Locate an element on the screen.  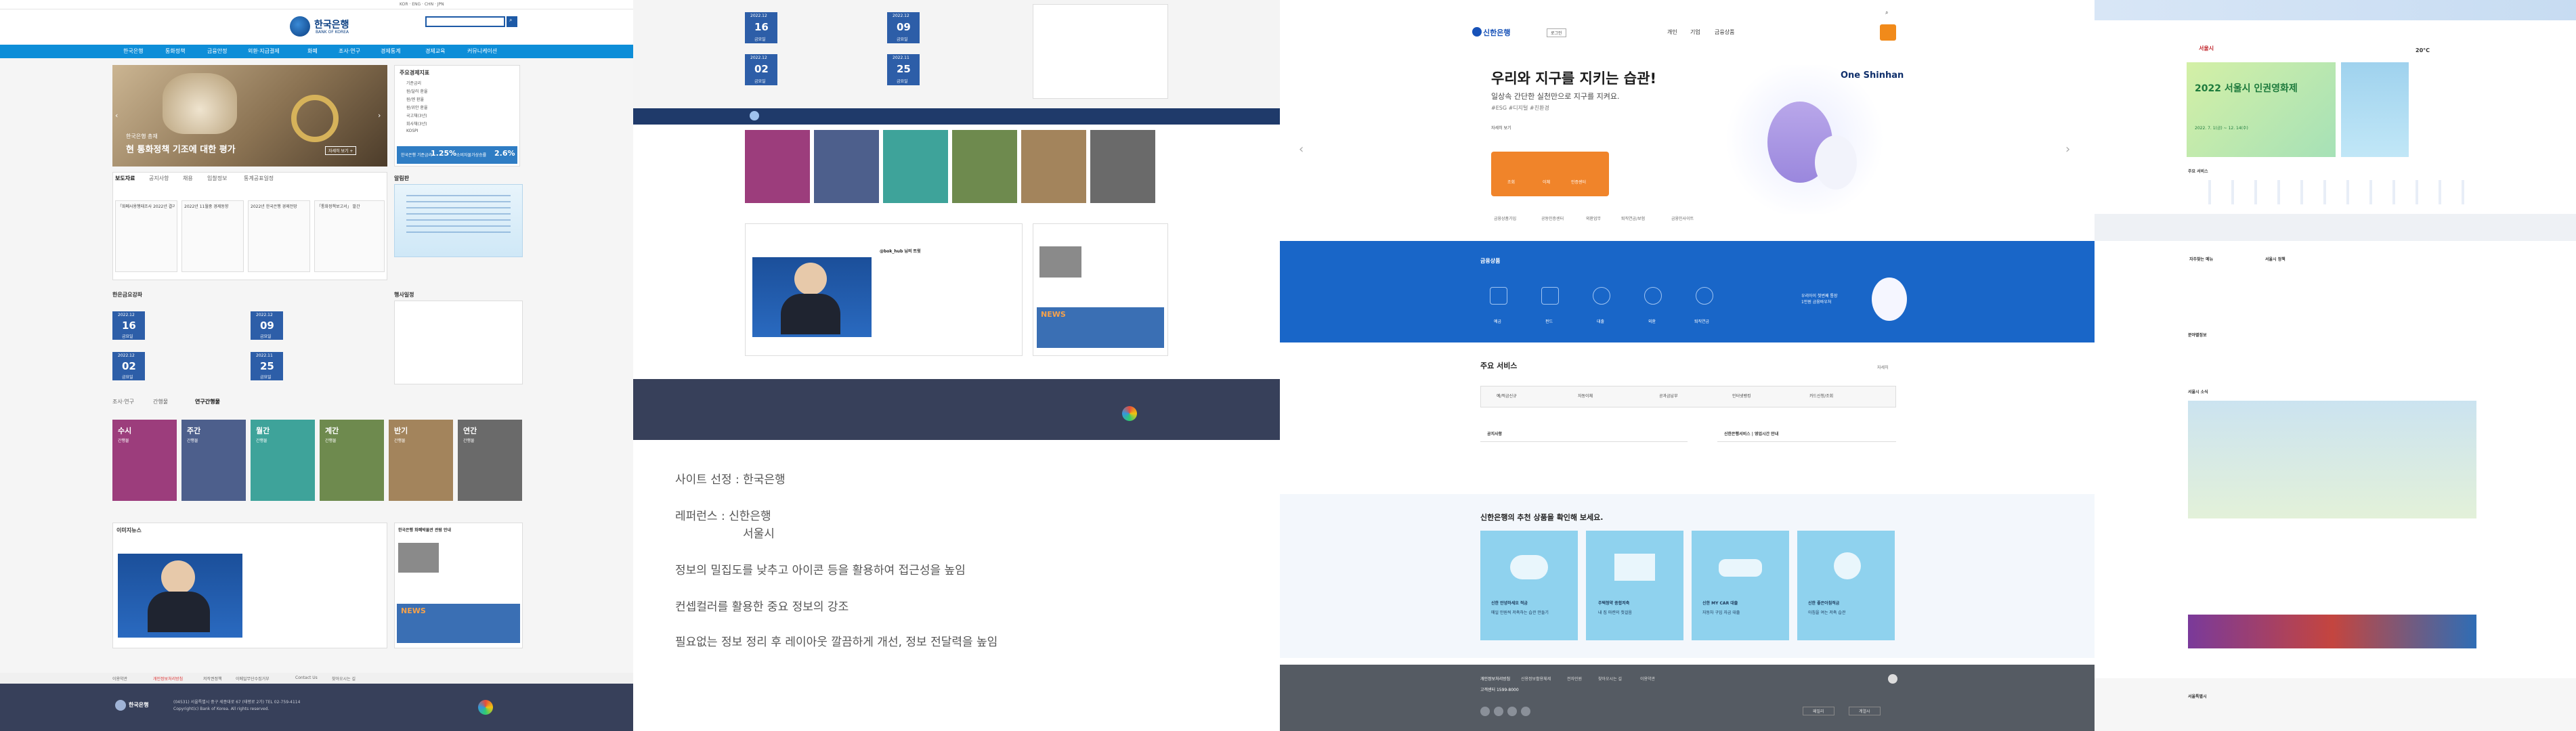
pub-tab: 연구간행물 is located at coordinates (207, 401).